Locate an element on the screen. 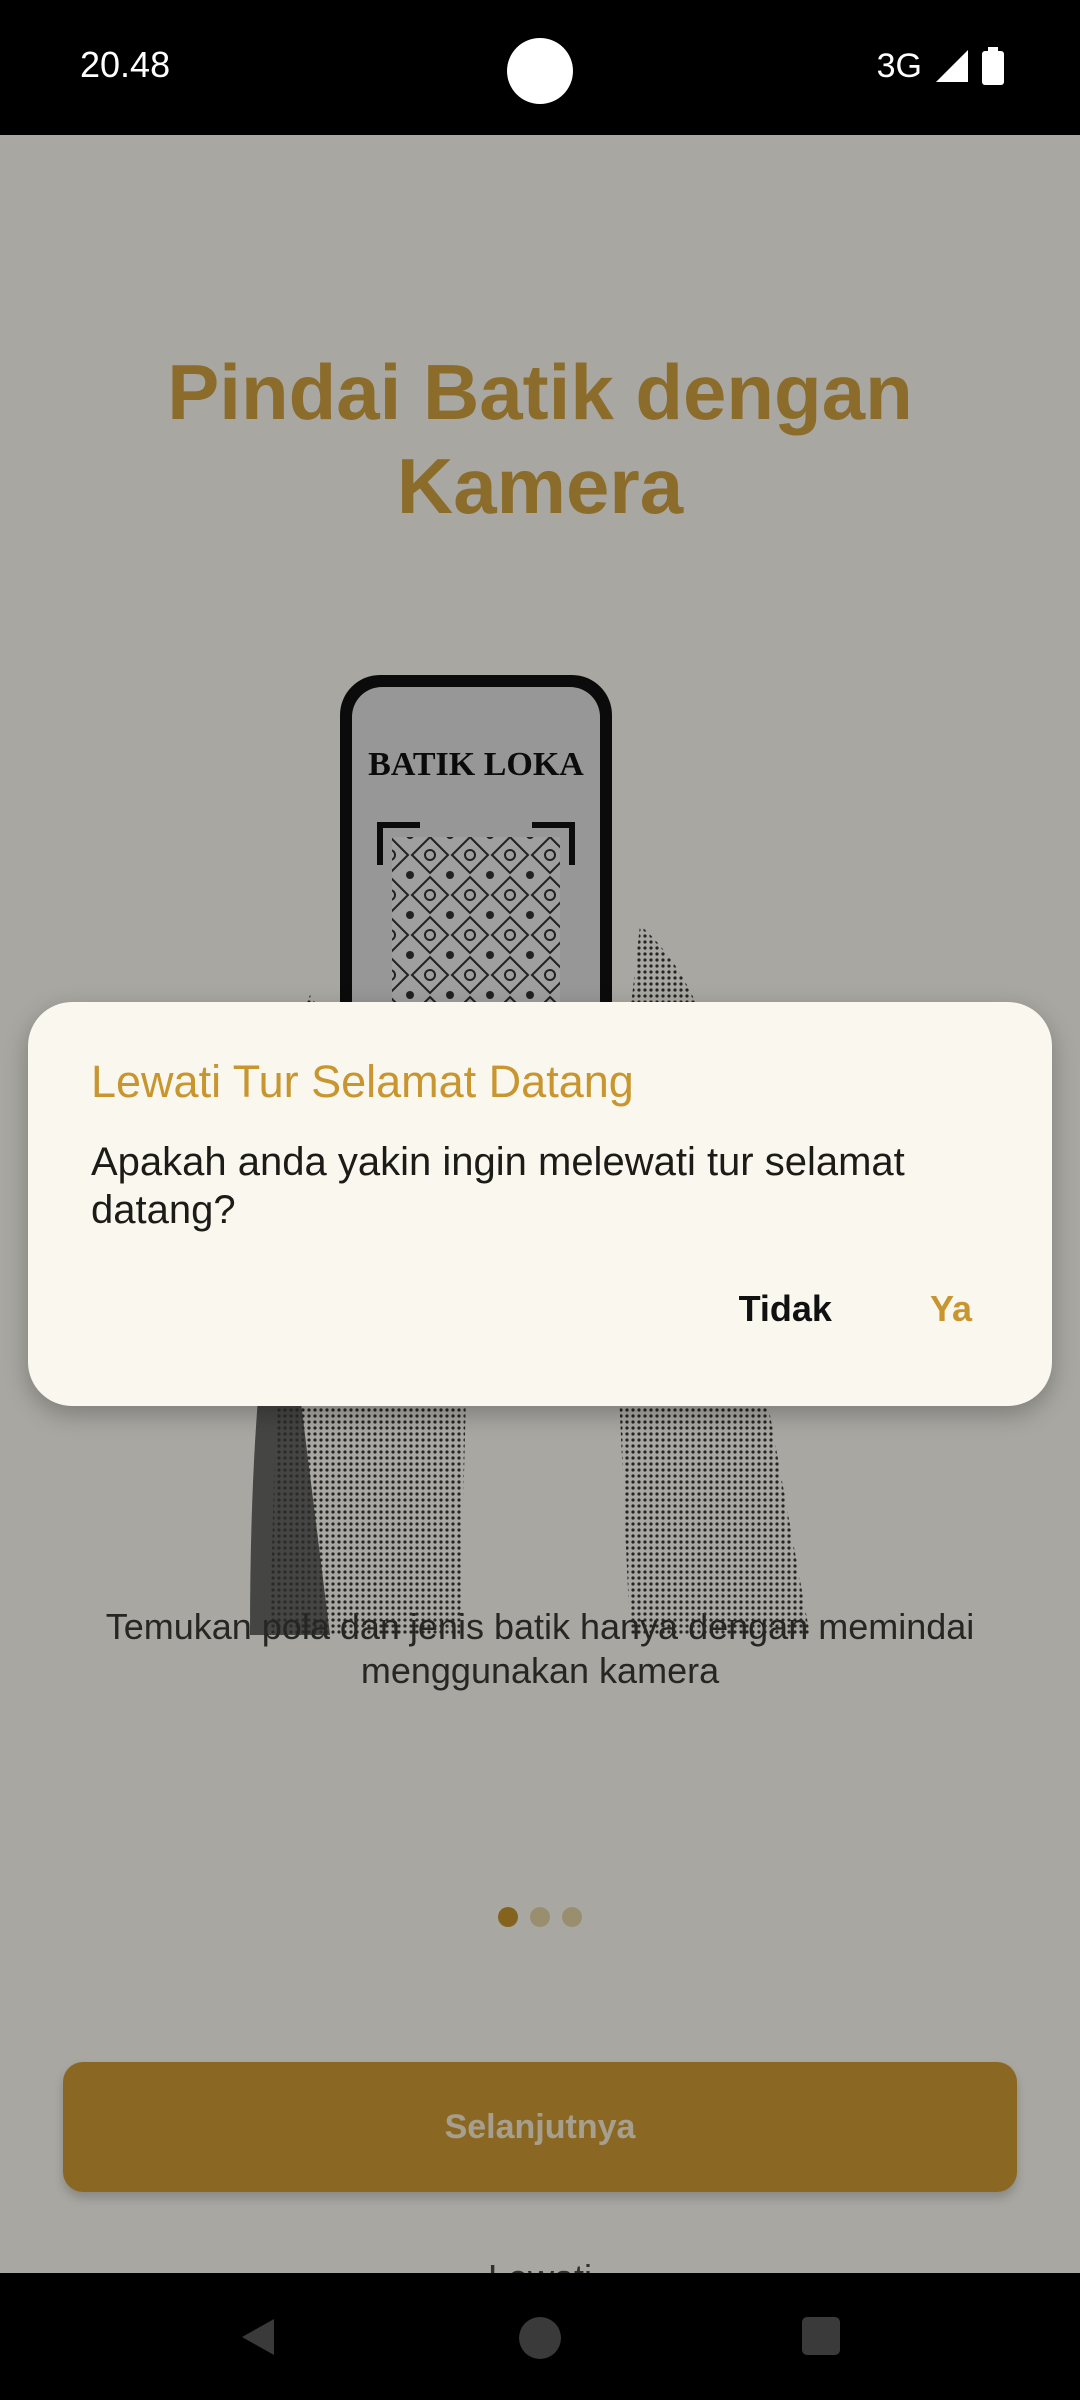  dialog-title: Lewati Tur Selamat Datang is located at coordinates (362, 1081).